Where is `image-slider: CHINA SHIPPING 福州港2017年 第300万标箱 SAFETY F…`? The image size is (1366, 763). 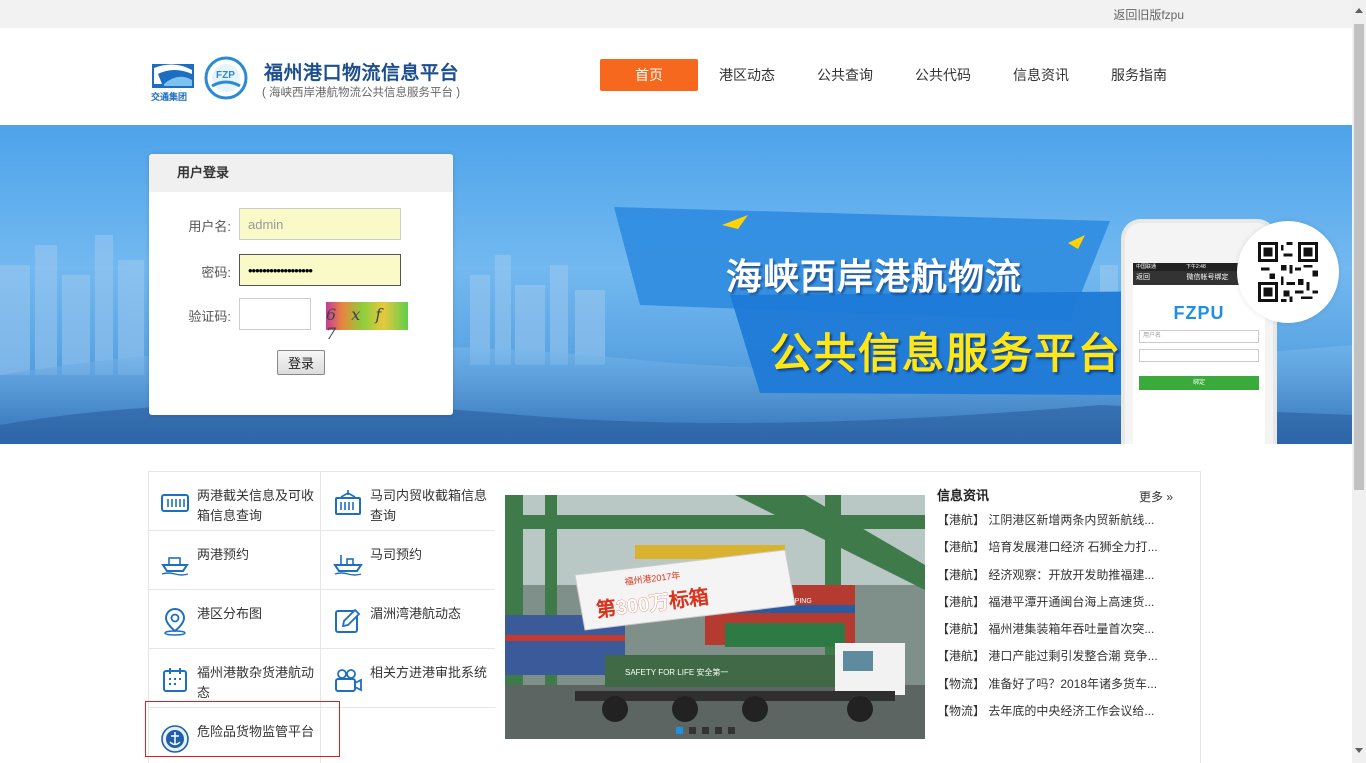
image-slider: CHINA SHIPPING 福州港2017年 第300万标箱 SAFETY F… is located at coordinates (715, 617).